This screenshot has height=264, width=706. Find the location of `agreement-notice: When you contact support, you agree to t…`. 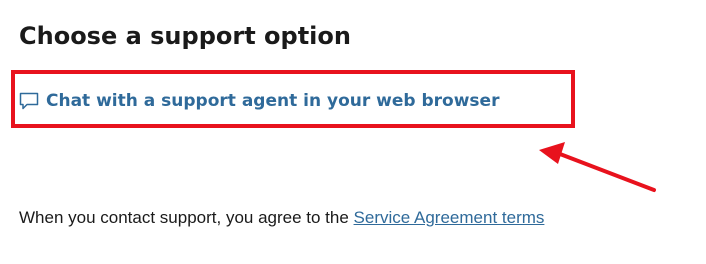

agreement-notice: When you contact support, you agree to t… is located at coordinates (281, 218).